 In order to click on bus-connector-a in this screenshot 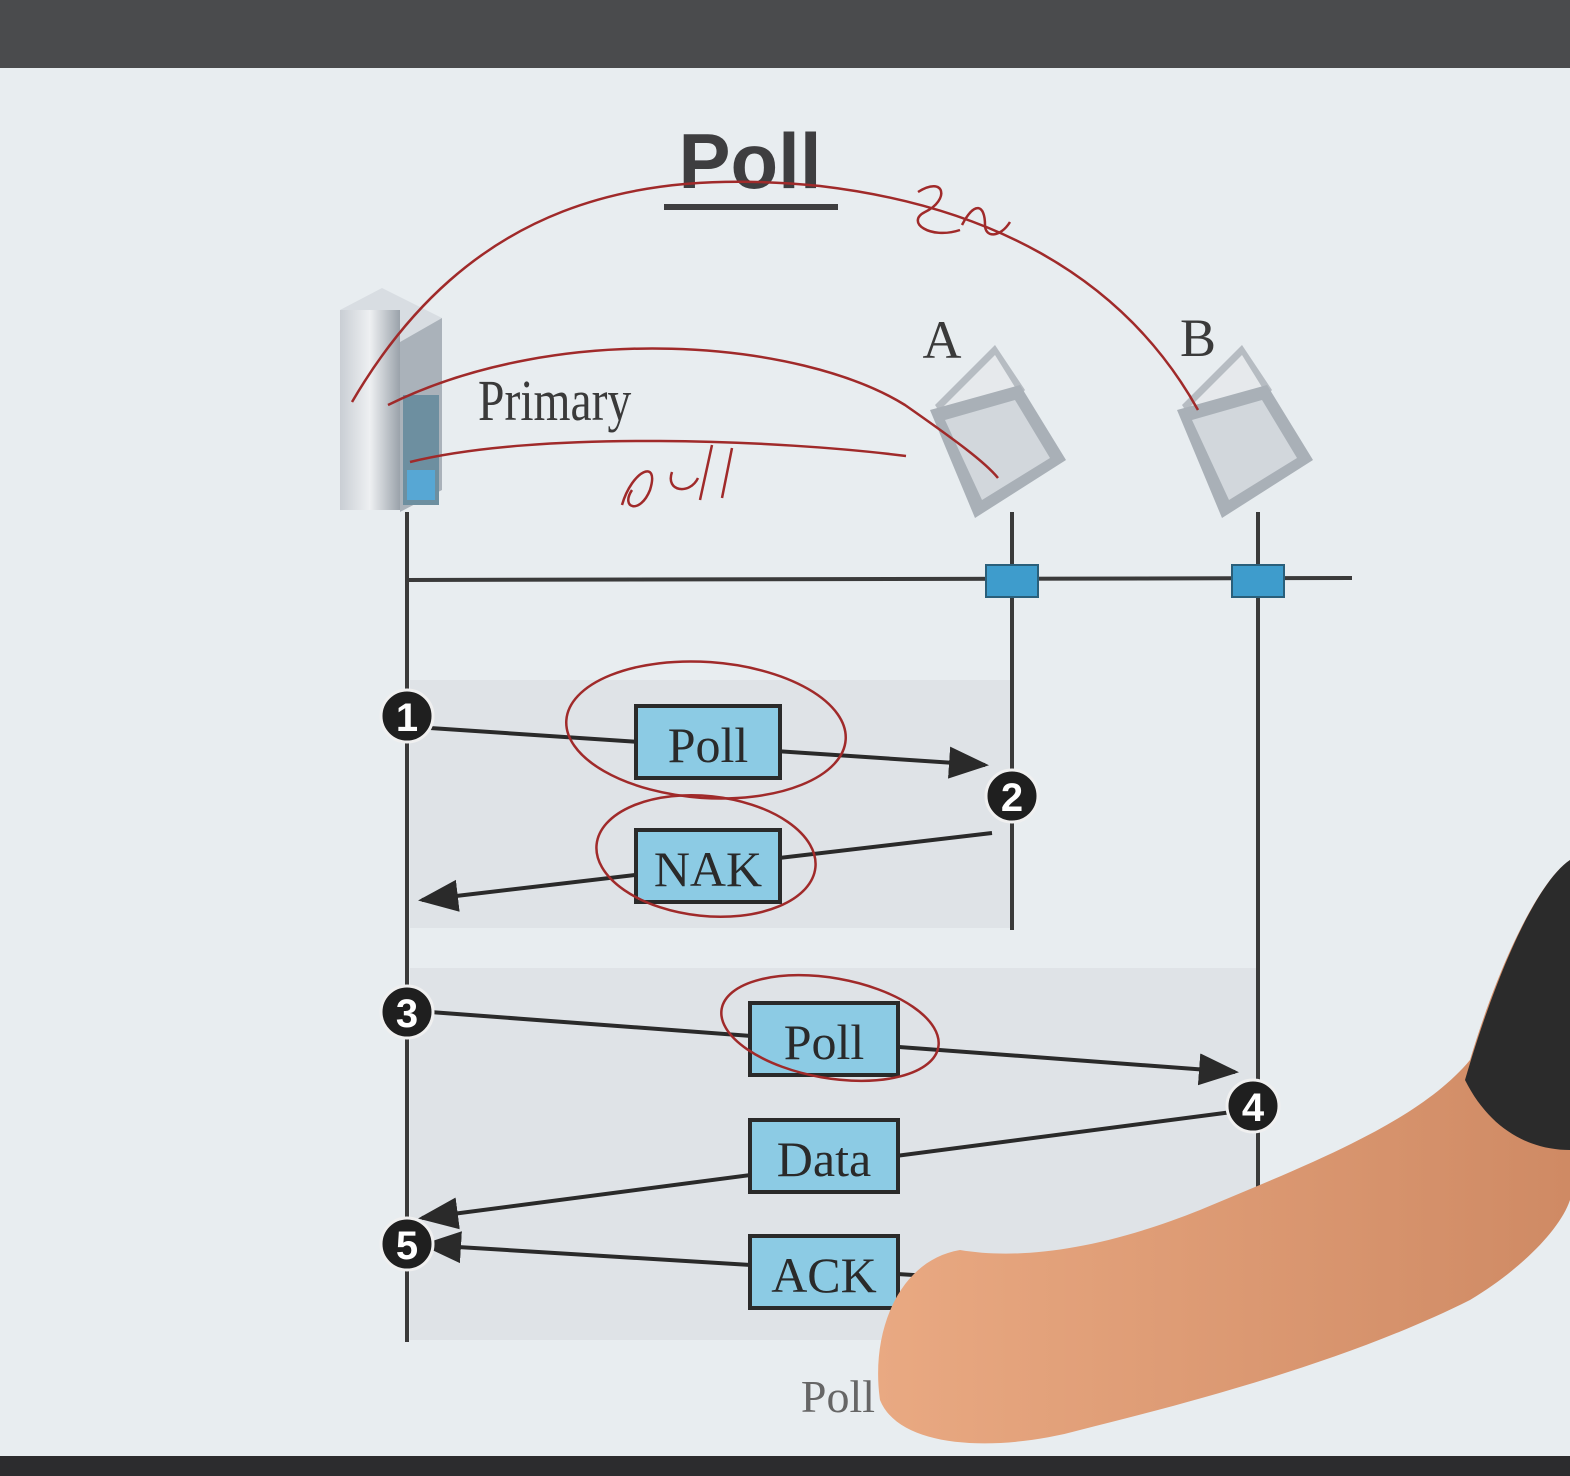, I will do `click(1012, 581)`.